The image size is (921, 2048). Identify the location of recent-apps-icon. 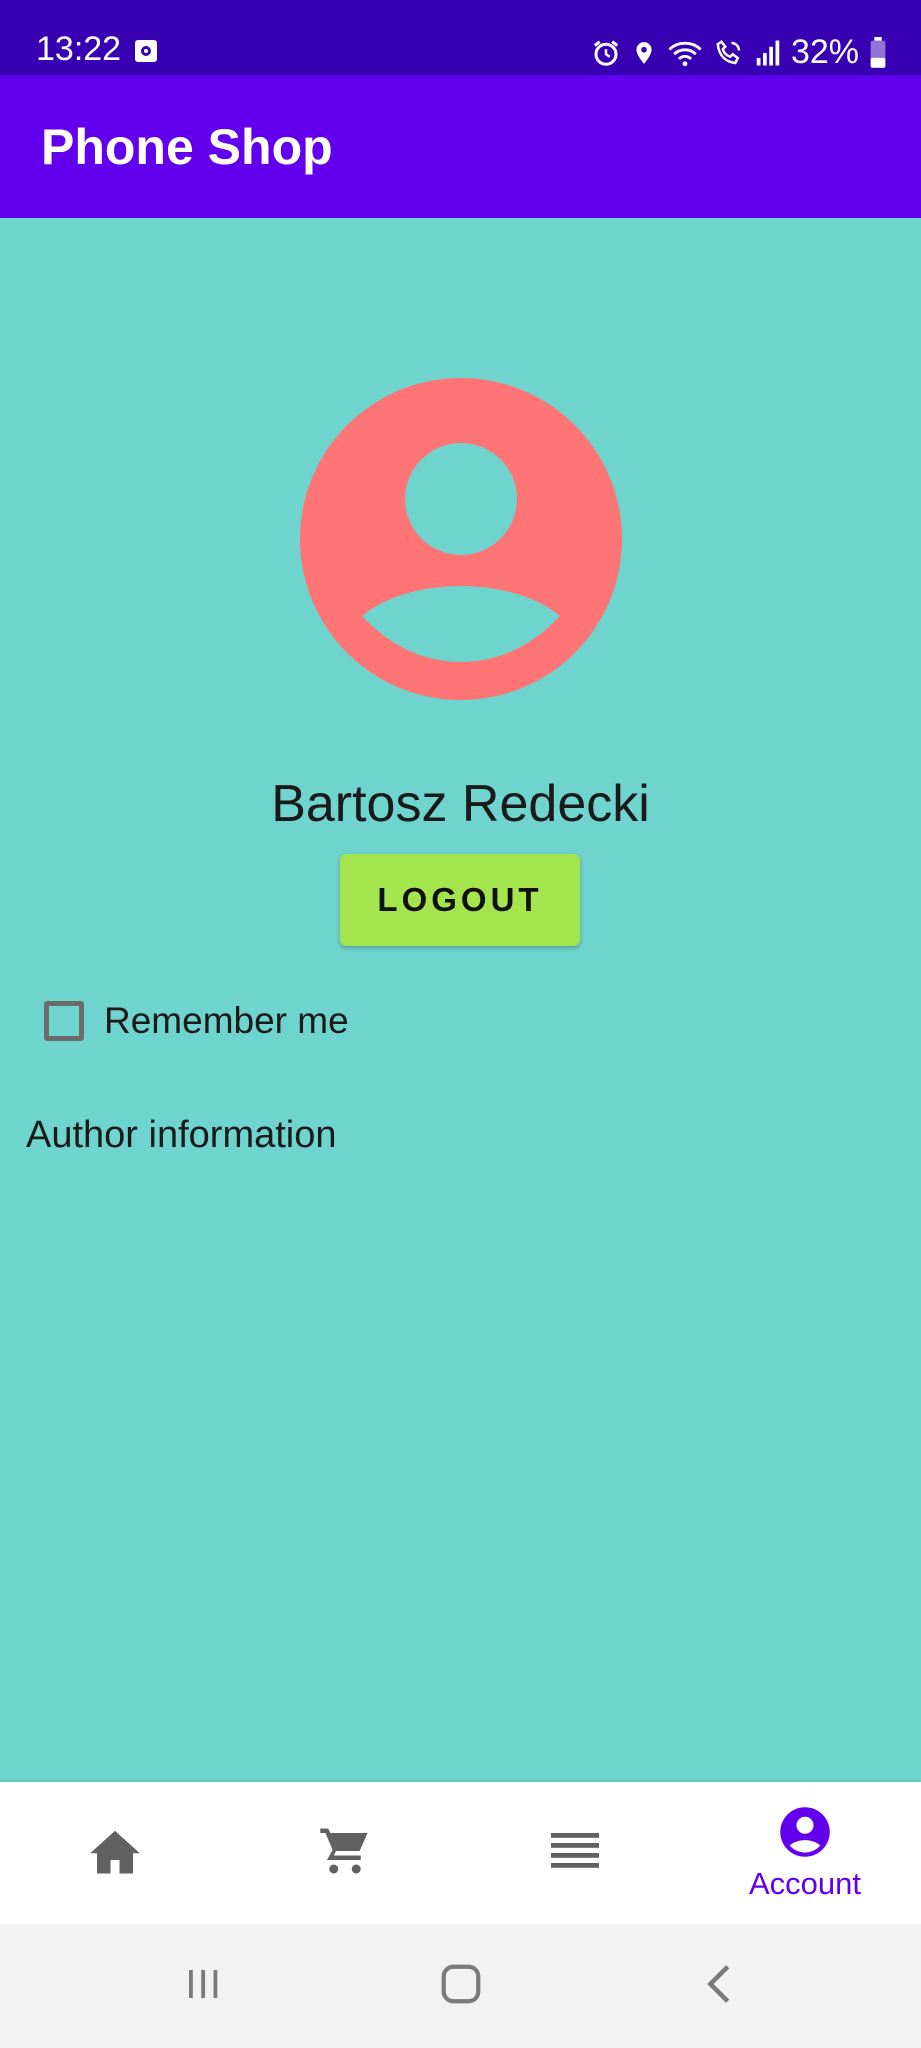
(203, 1986).